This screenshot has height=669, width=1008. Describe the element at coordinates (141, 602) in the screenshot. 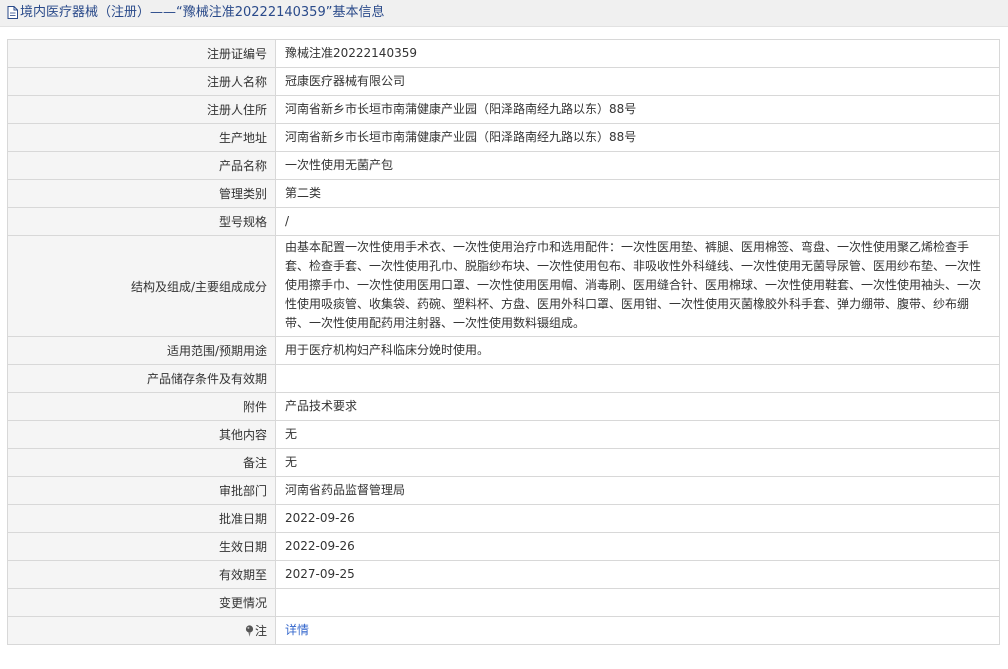

I see `row-label: 变更情况` at that location.